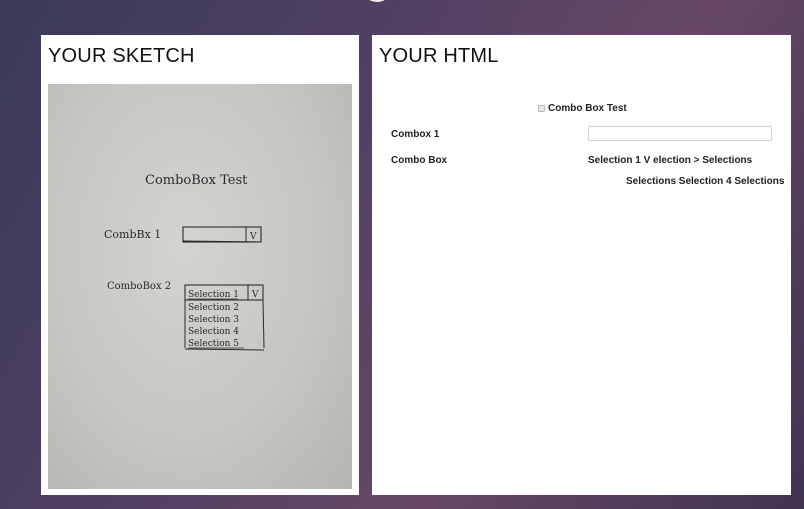 This screenshot has width=804, height=509. I want to click on label-combox-1: Combox 1, so click(415, 134).